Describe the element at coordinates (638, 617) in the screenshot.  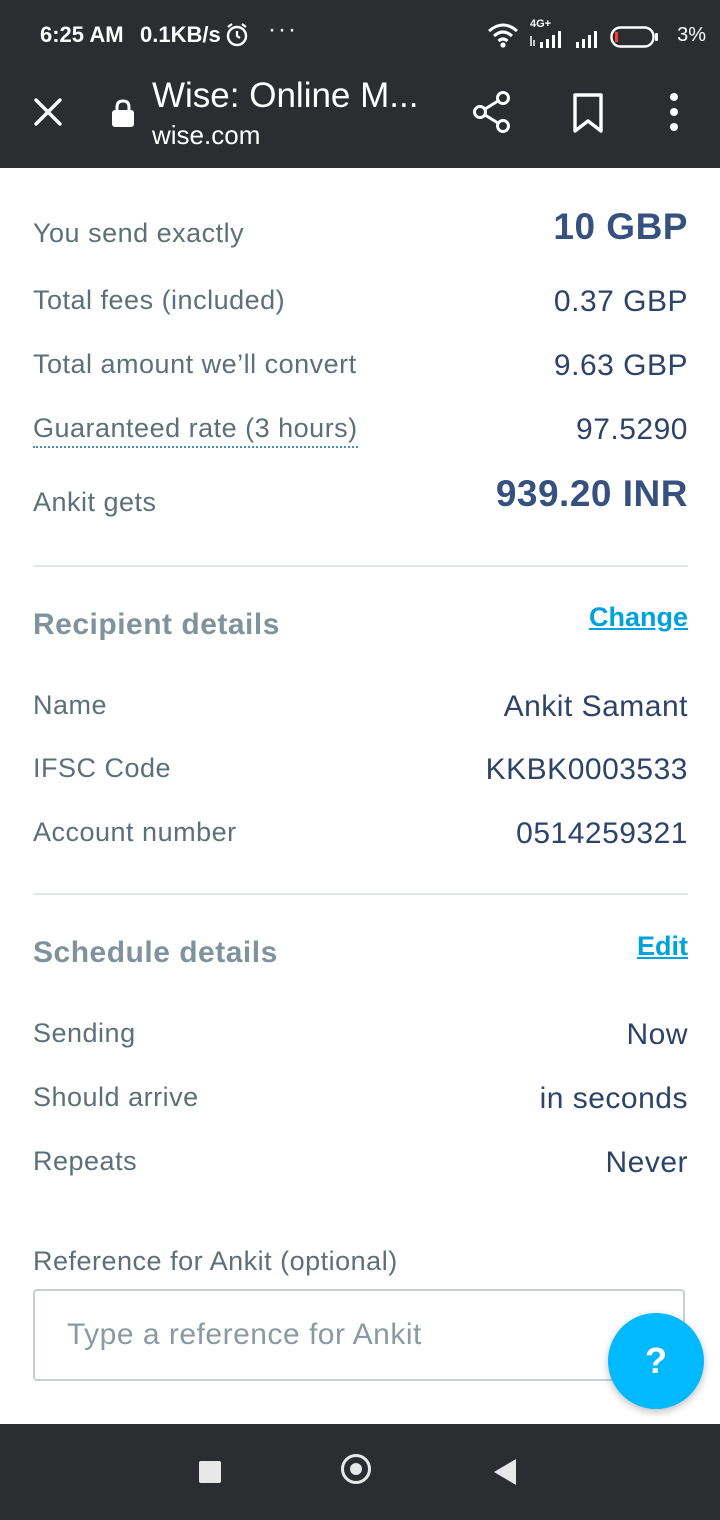
I see `change-recipient-link: Change` at that location.